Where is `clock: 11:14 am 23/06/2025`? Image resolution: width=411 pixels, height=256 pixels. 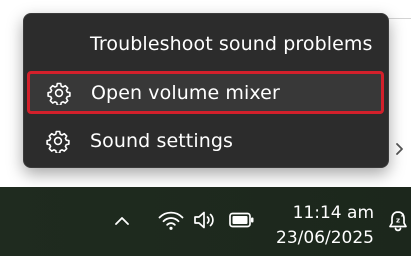
clock: 11:14 am 23/06/2025 is located at coordinates (322, 226).